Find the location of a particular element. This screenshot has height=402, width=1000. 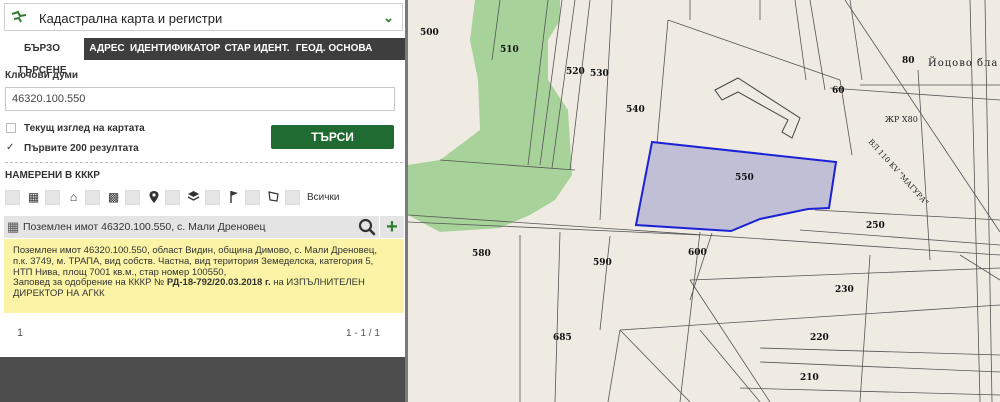

lot-number: 230 is located at coordinates (844, 290).